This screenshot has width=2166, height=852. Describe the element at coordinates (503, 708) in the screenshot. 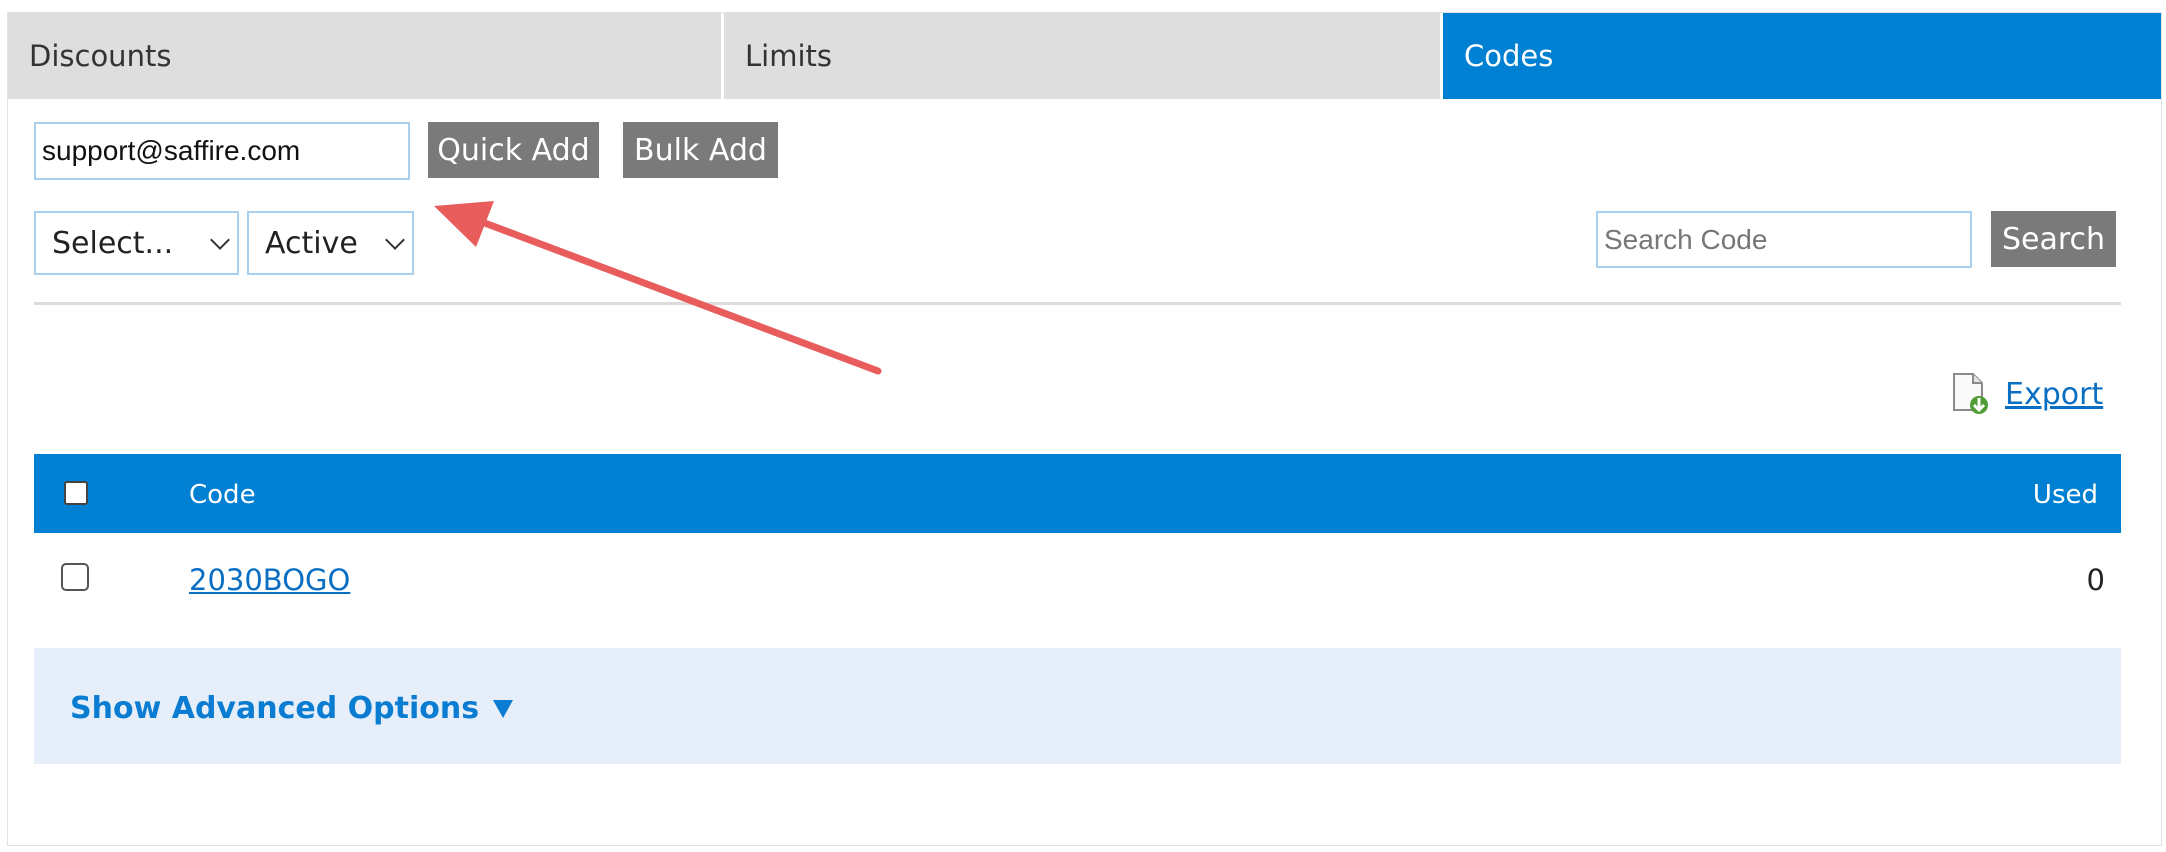

I see `triangle-down-icon` at that location.